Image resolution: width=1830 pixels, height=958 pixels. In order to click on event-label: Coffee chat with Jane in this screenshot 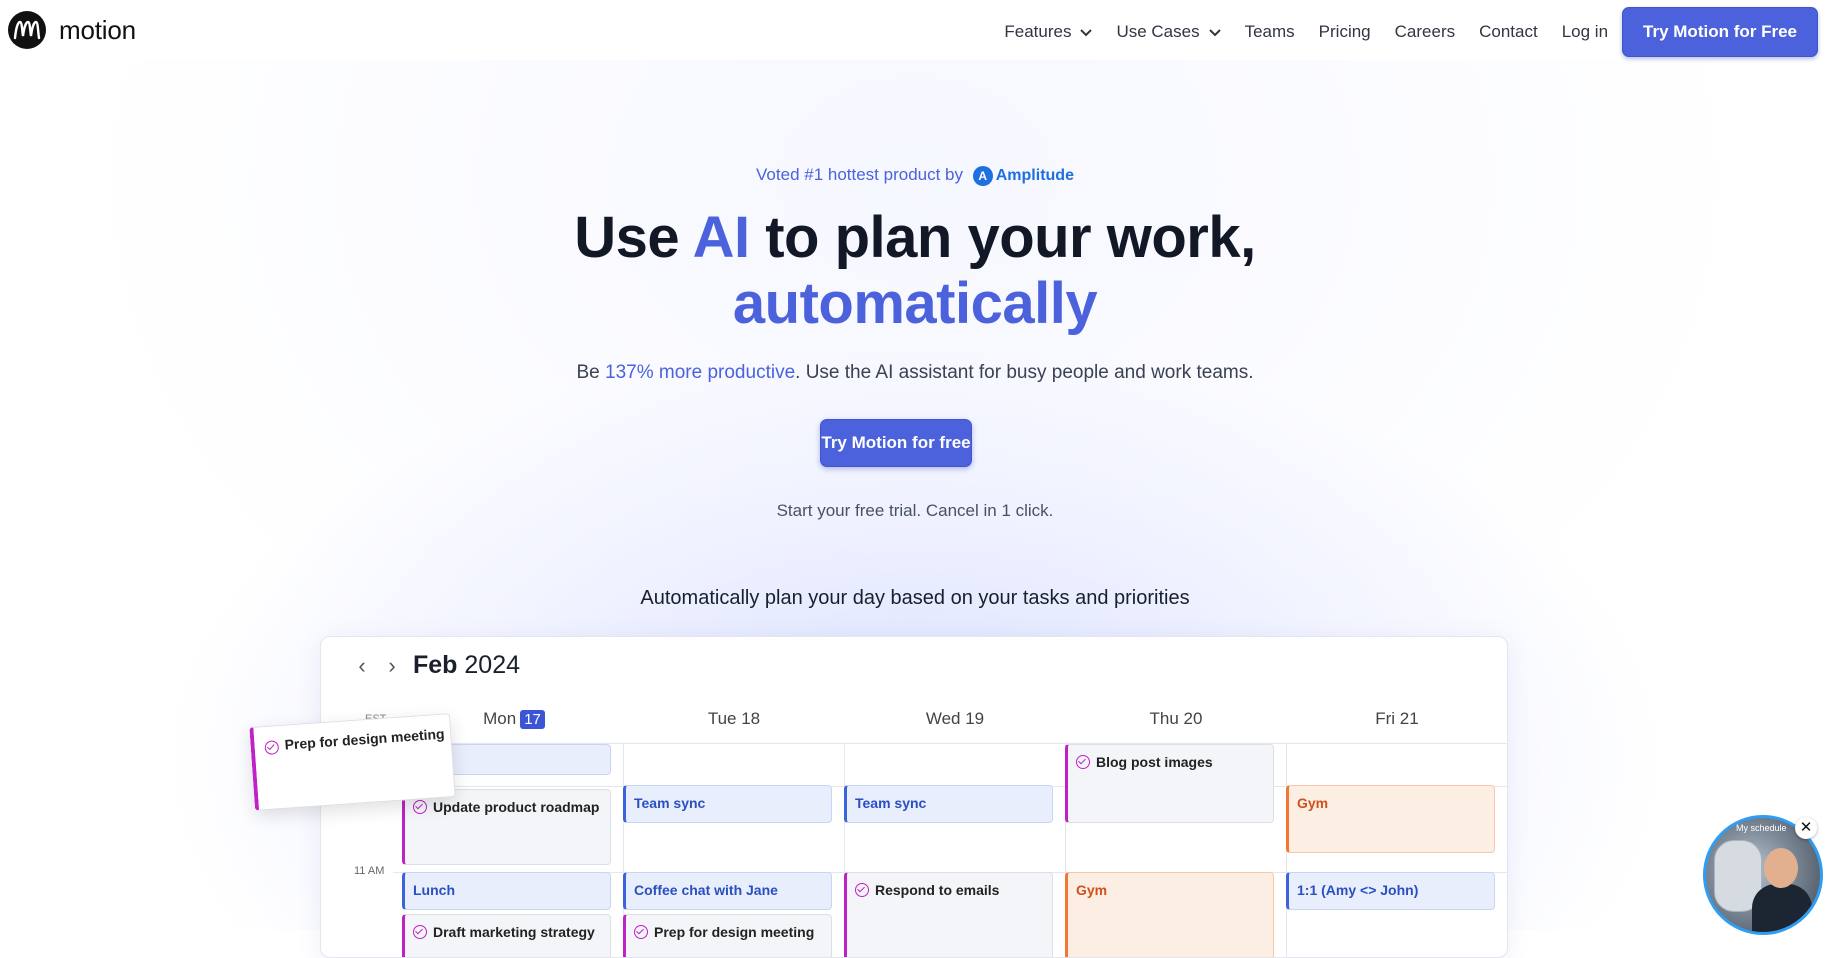, I will do `click(706, 890)`.